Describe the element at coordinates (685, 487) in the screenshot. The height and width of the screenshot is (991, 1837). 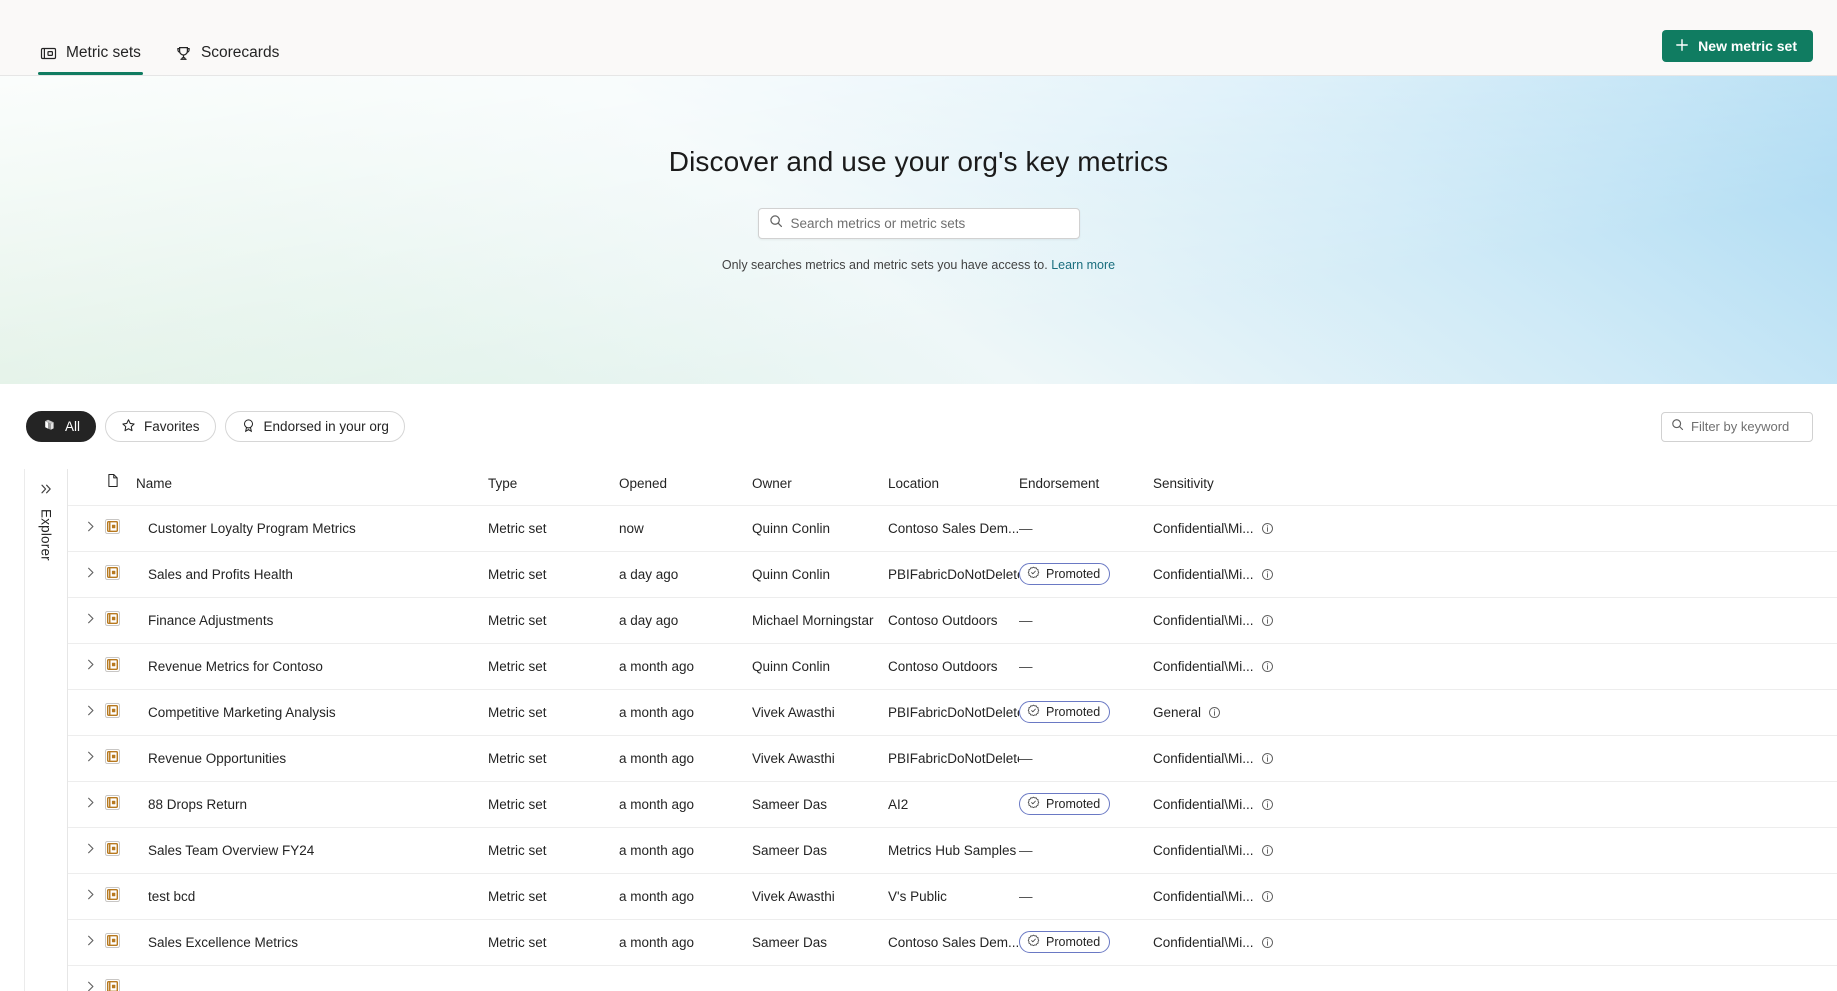
I see `header-opened: Opened` at that location.